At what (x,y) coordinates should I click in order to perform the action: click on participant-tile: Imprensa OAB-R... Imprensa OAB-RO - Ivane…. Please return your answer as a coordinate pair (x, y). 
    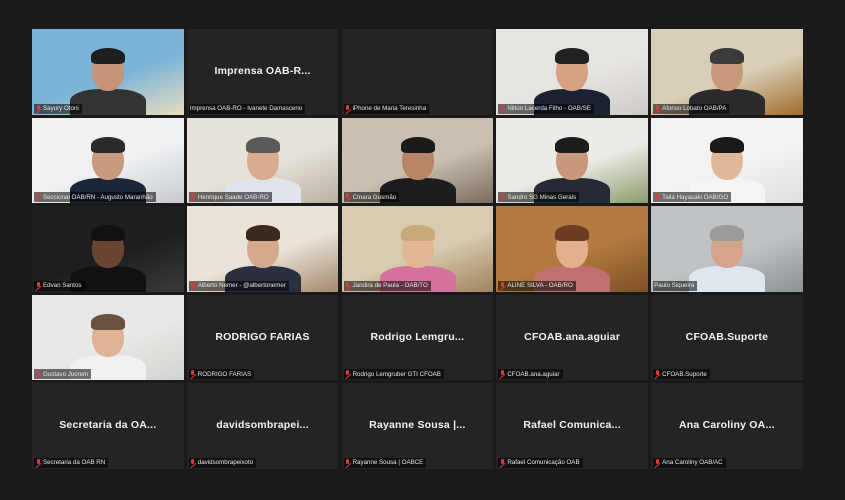
    Looking at the image, I should click on (262, 72).